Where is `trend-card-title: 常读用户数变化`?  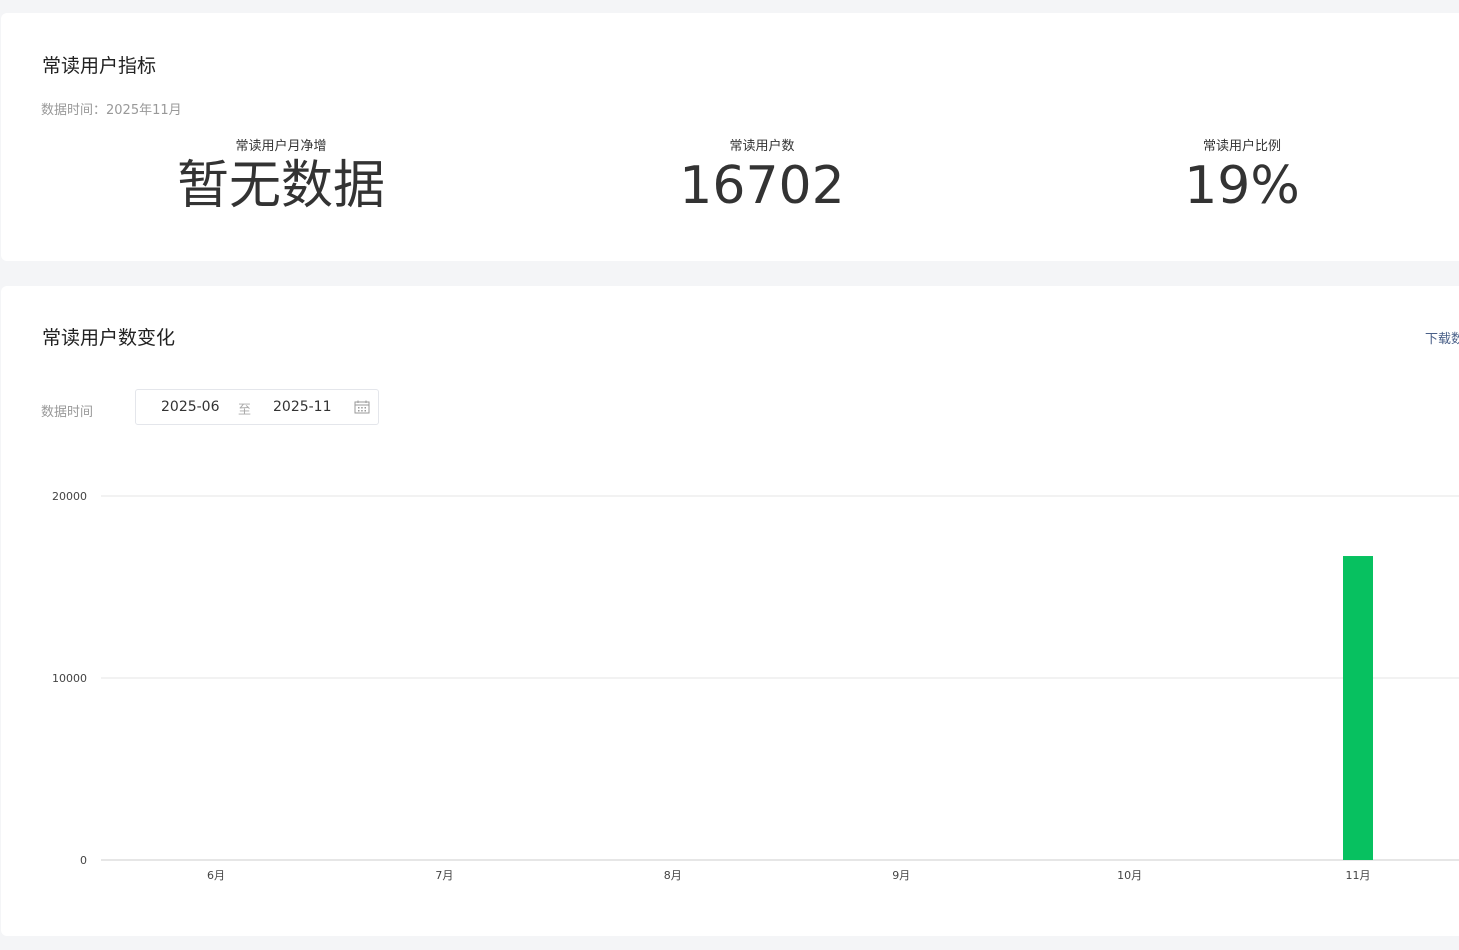 trend-card-title: 常读用户数变化 is located at coordinates (109, 338).